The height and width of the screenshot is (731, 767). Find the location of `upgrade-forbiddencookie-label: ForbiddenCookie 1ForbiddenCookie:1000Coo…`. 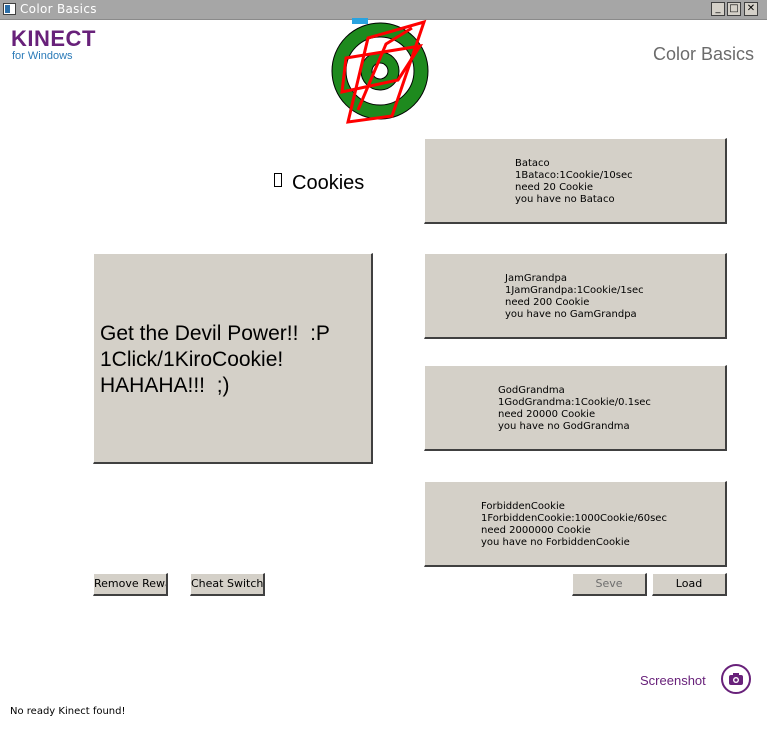

upgrade-forbiddencookie-label: ForbiddenCookie 1ForbiddenCookie:1000Coo… is located at coordinates (574, 524).